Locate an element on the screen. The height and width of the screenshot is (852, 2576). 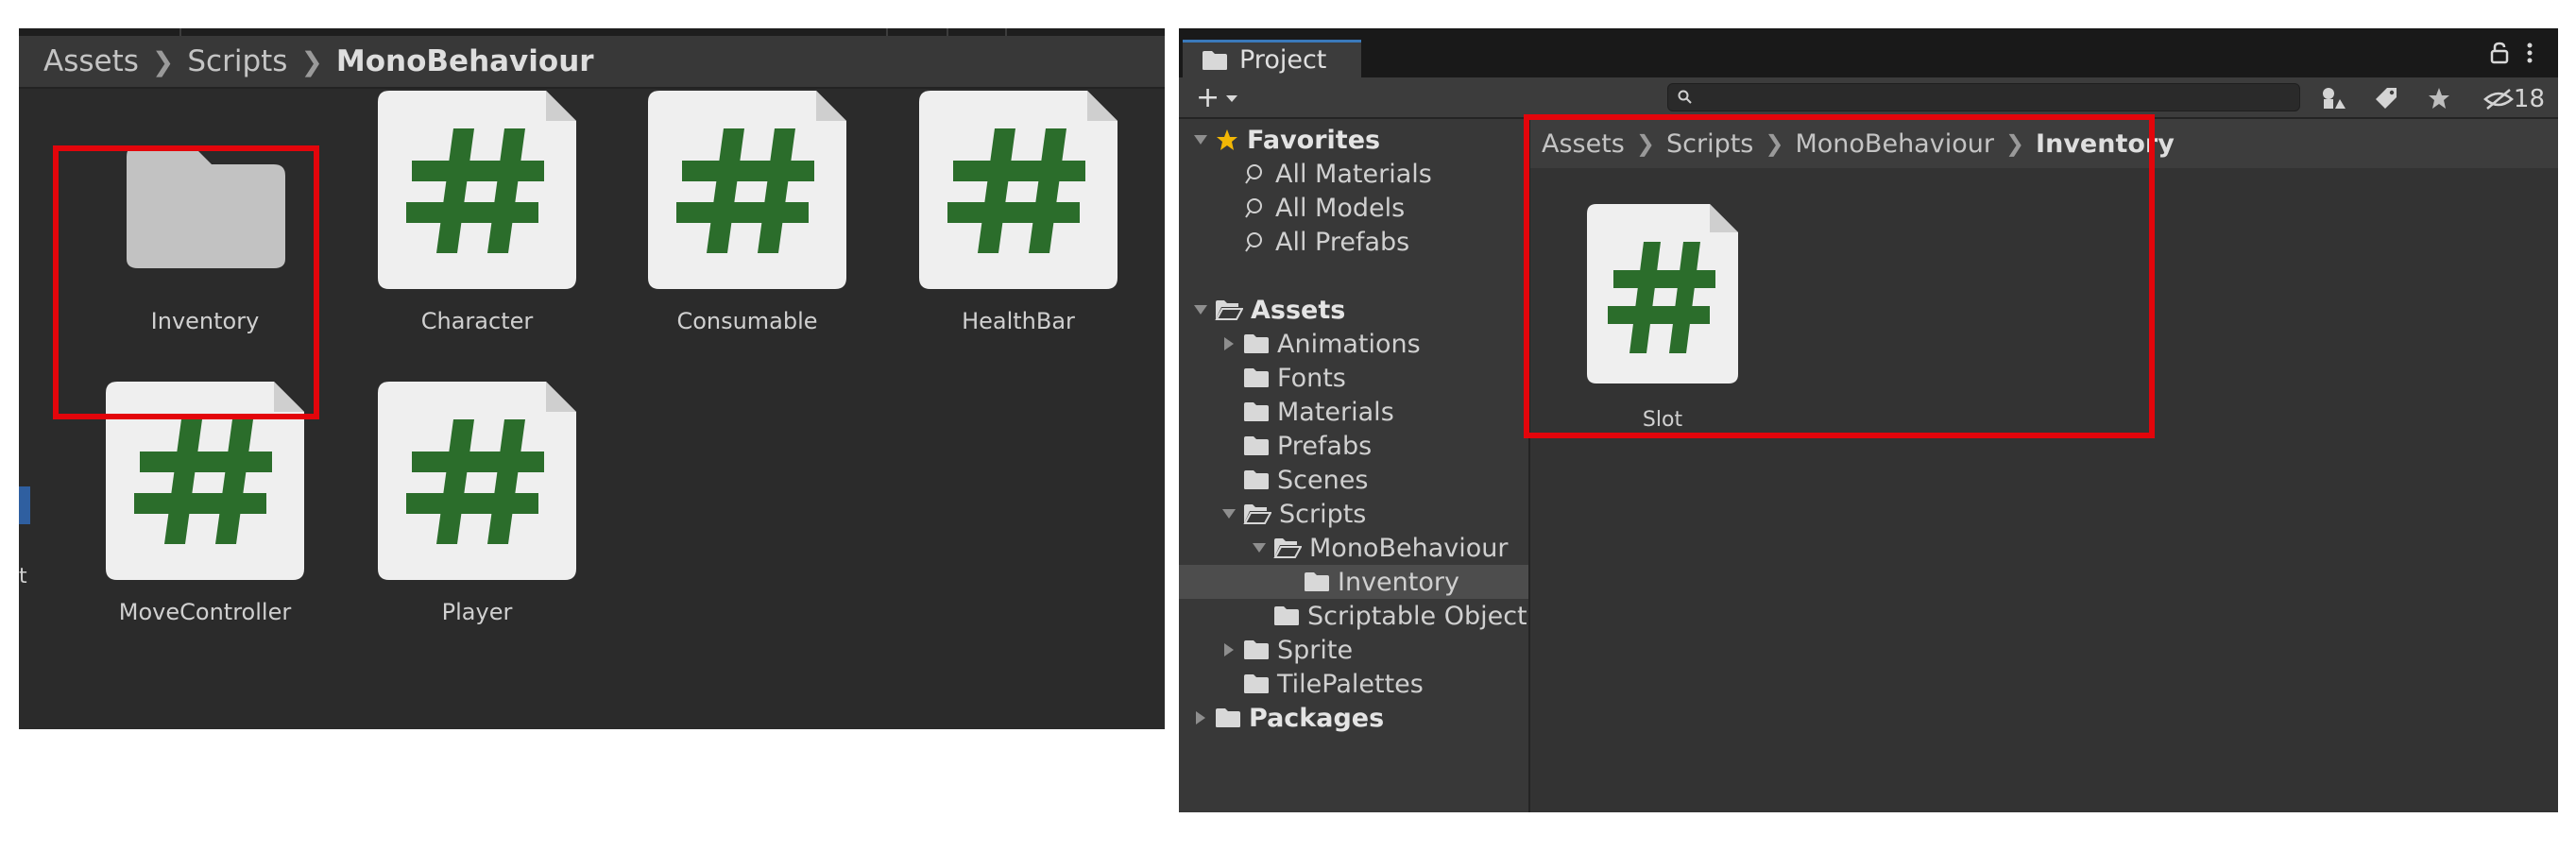
left-top-strip is located at coordinates (592, 32).